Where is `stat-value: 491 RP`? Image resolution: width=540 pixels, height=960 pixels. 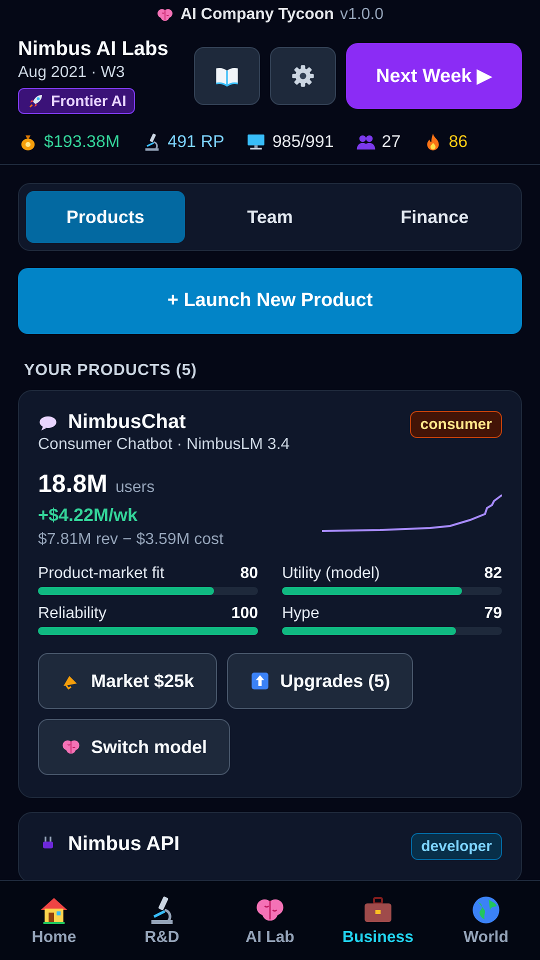 stat-value: 491 RP is located at coordinates (196, 142).